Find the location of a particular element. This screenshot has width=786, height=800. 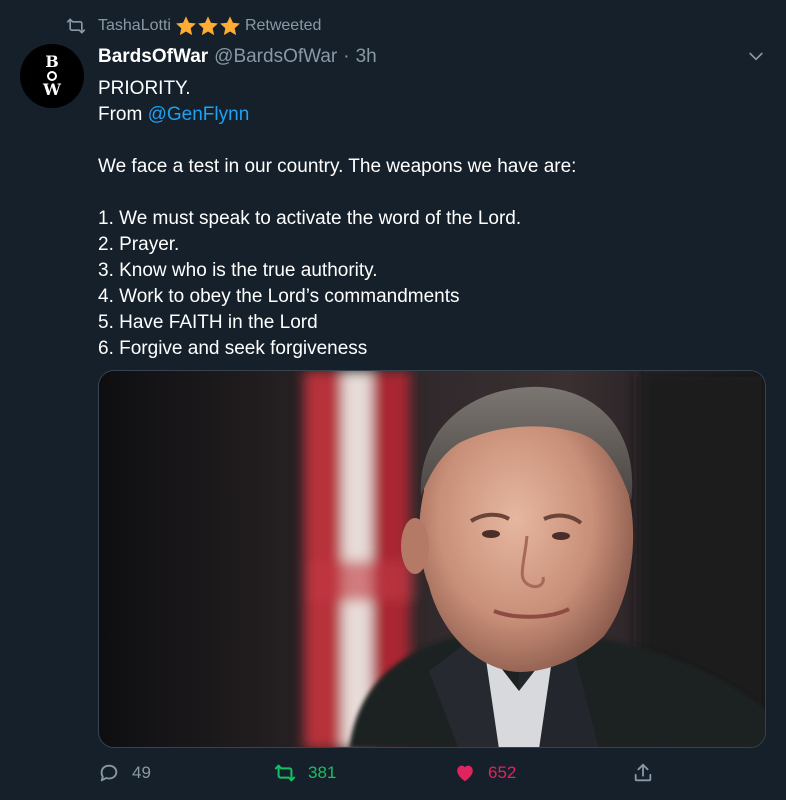

retweet-context: TashaLotti Retweeted is located at coordinates (193, 26).